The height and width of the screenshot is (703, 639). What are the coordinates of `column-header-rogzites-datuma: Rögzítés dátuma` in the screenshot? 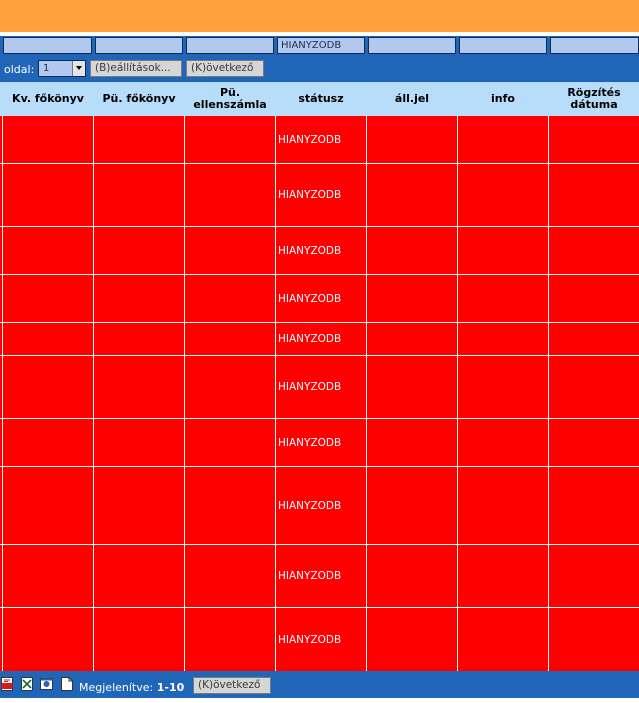 It's located at (594, 99).